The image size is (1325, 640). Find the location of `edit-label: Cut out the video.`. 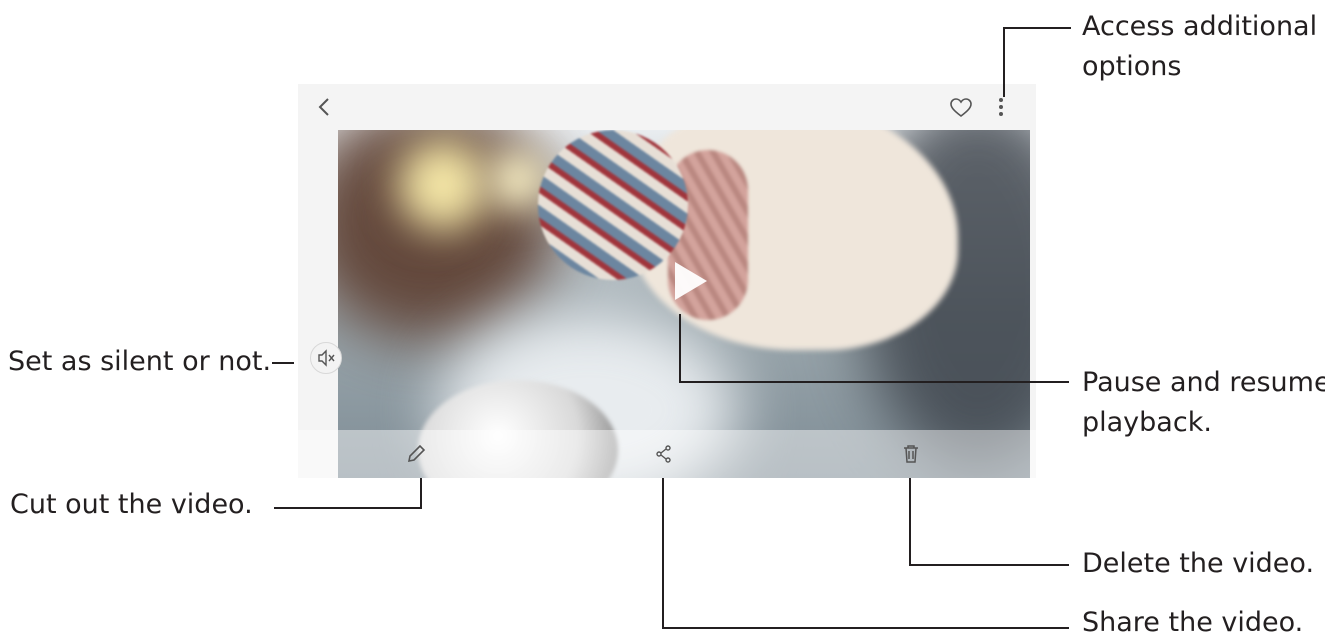

edit-label: Cut out the video. is located at coordinates (131, 504).